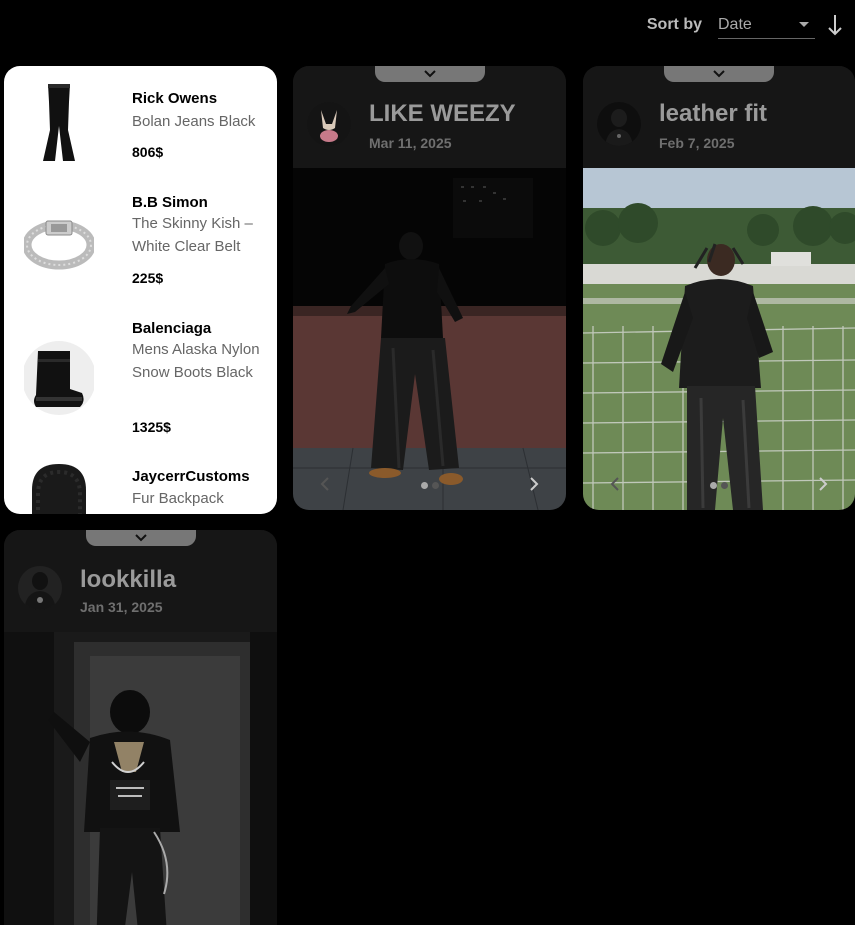 Image resolution: width=855 pixels, height=925 pixels. What do you see at coordinates (59, 378) in the screenshot?
I see `snow-boot-icon` at bounding box center [59, 378].